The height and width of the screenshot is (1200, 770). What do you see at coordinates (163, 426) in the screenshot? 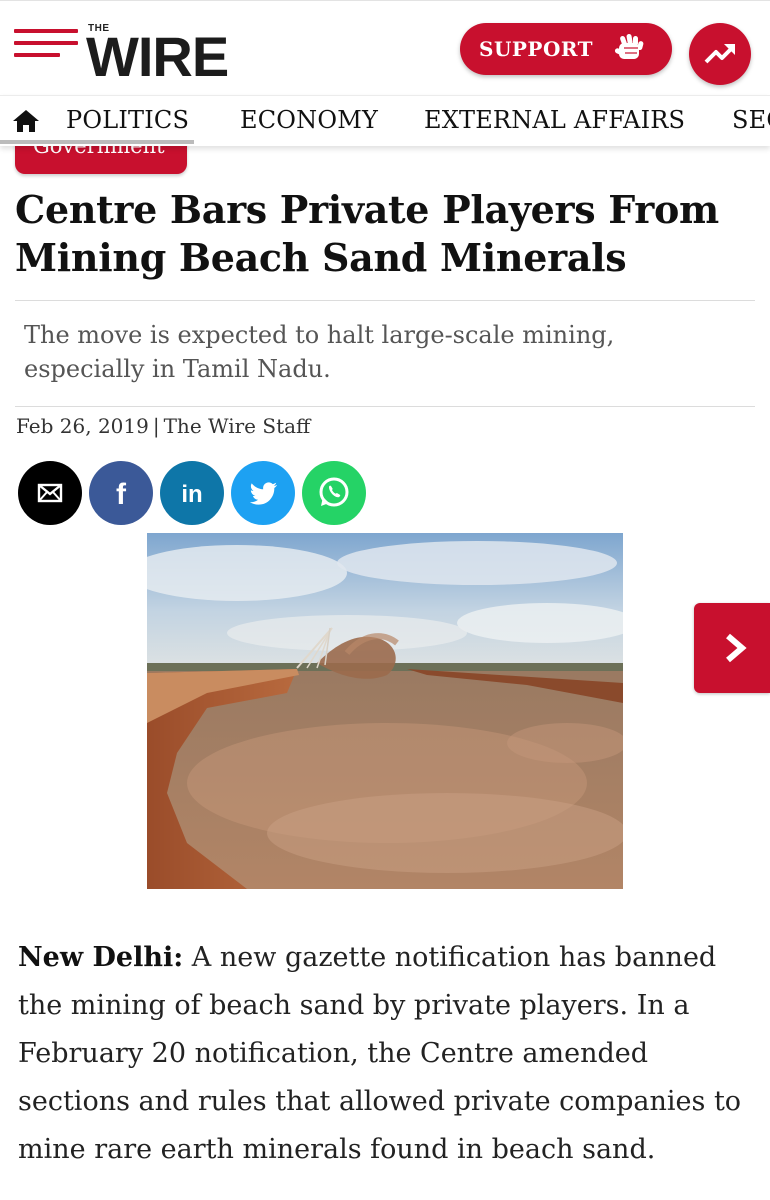
I see `article-byline: Feb 26, 2019 | The Wire Staff` at bounding box center [163, 426].